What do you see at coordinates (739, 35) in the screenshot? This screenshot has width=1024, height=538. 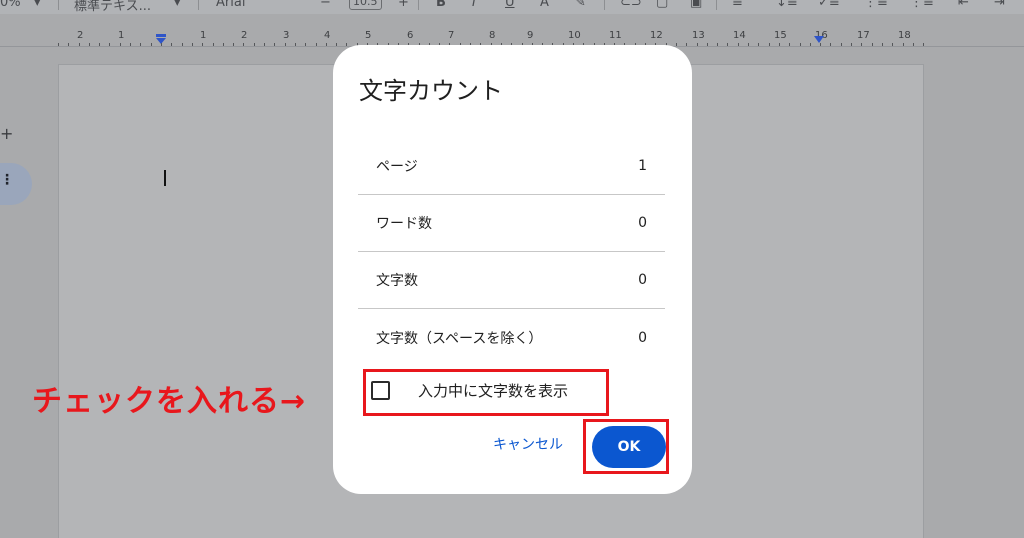 I see `ruler-number: 14` at bounding box center [739, 35].